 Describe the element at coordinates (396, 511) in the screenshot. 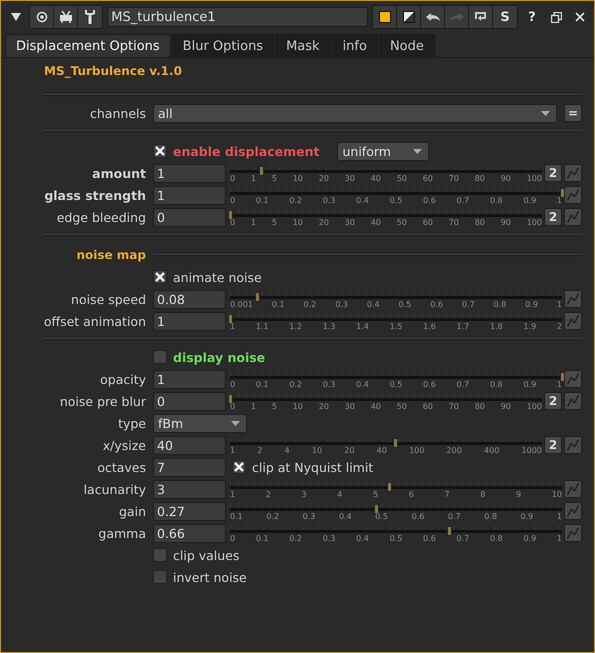

I see `slider-track: 0.1 0.2 0.3 0.4 0.5 0.6 0.7 0.8 0.9 1` at that location.